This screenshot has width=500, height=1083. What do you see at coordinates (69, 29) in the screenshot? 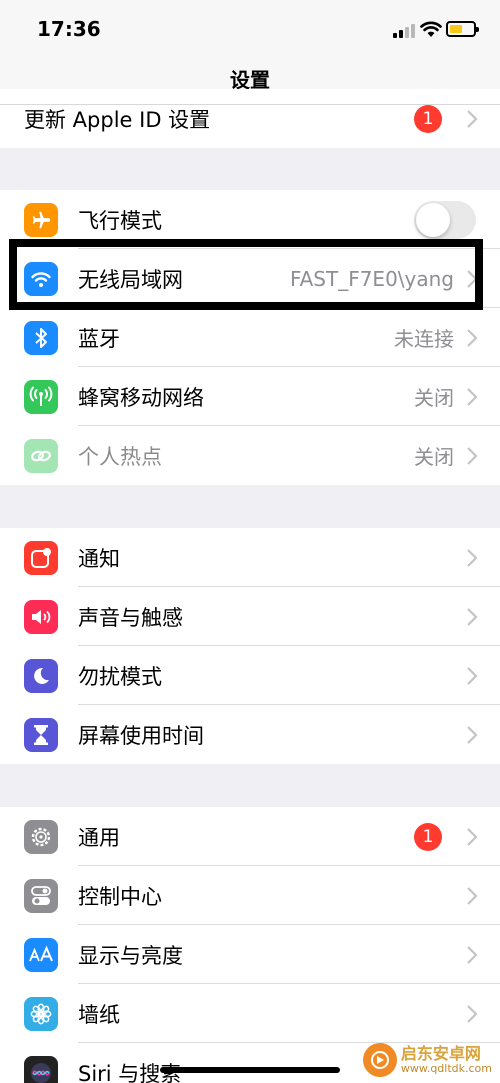
I see `status-time: 17:36` at bounding box center [69, 29].